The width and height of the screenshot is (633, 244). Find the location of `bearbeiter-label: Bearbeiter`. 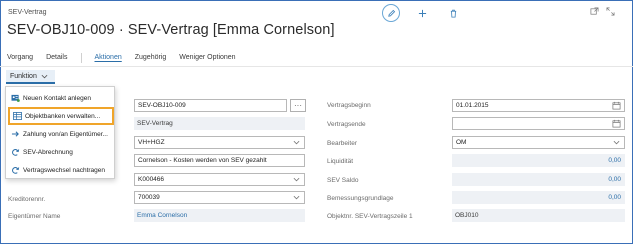

bearbeiter-label: Bearbeiter is located at coordinates (342, 143).